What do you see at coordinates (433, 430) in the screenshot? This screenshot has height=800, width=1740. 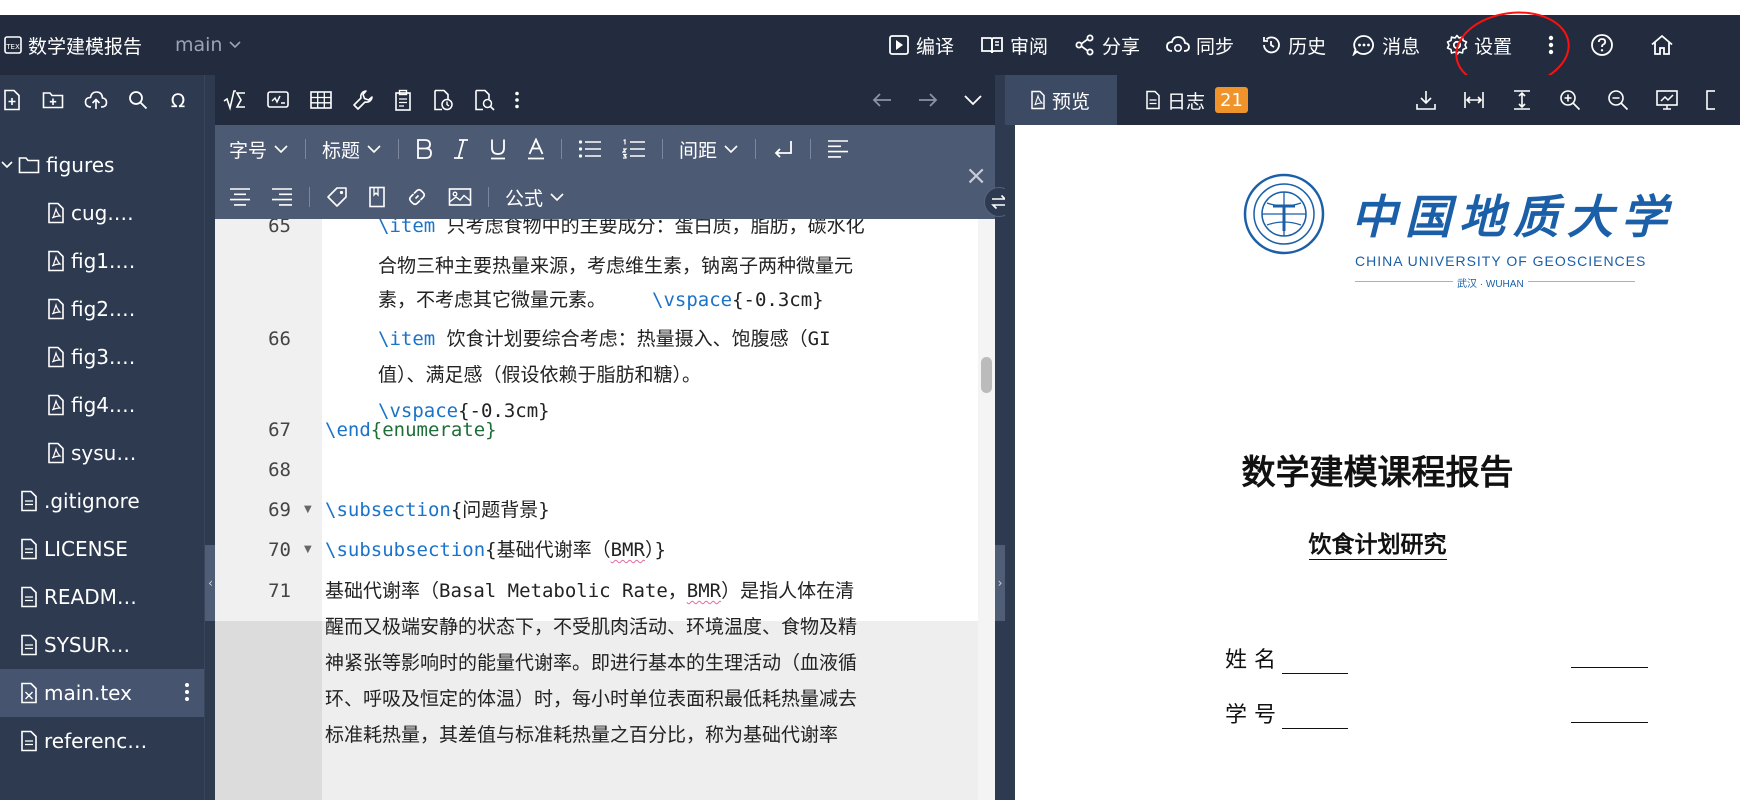 I see `latex-argument: {enumerate}` at bounding box center [433, 430].